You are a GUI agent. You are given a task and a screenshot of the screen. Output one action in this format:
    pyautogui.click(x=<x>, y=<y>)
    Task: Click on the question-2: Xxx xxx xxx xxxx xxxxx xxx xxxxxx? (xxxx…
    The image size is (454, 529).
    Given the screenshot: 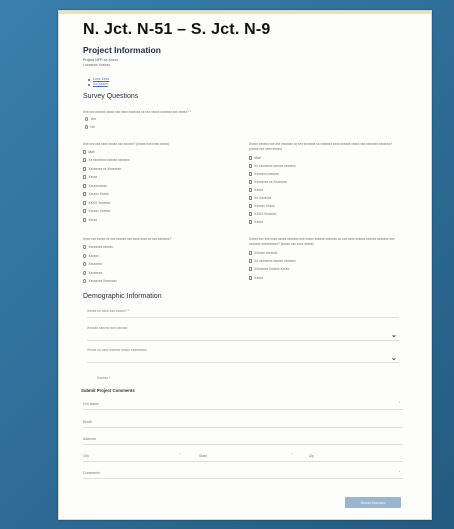 What is the action you would take?
    pyautogui.click(x=126, y=144)
    